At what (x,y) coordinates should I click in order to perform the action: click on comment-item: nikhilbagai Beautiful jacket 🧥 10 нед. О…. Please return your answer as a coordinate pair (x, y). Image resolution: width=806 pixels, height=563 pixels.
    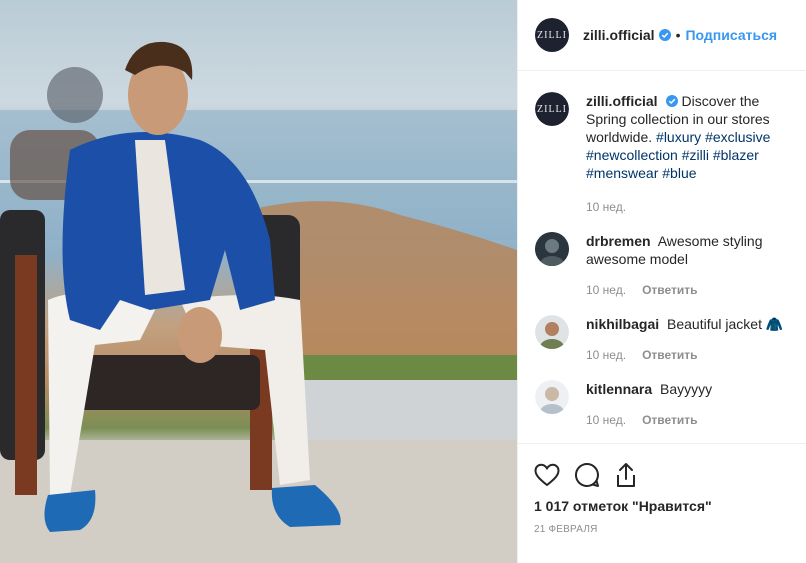
    Looking at the image, I should click on (663, 339).